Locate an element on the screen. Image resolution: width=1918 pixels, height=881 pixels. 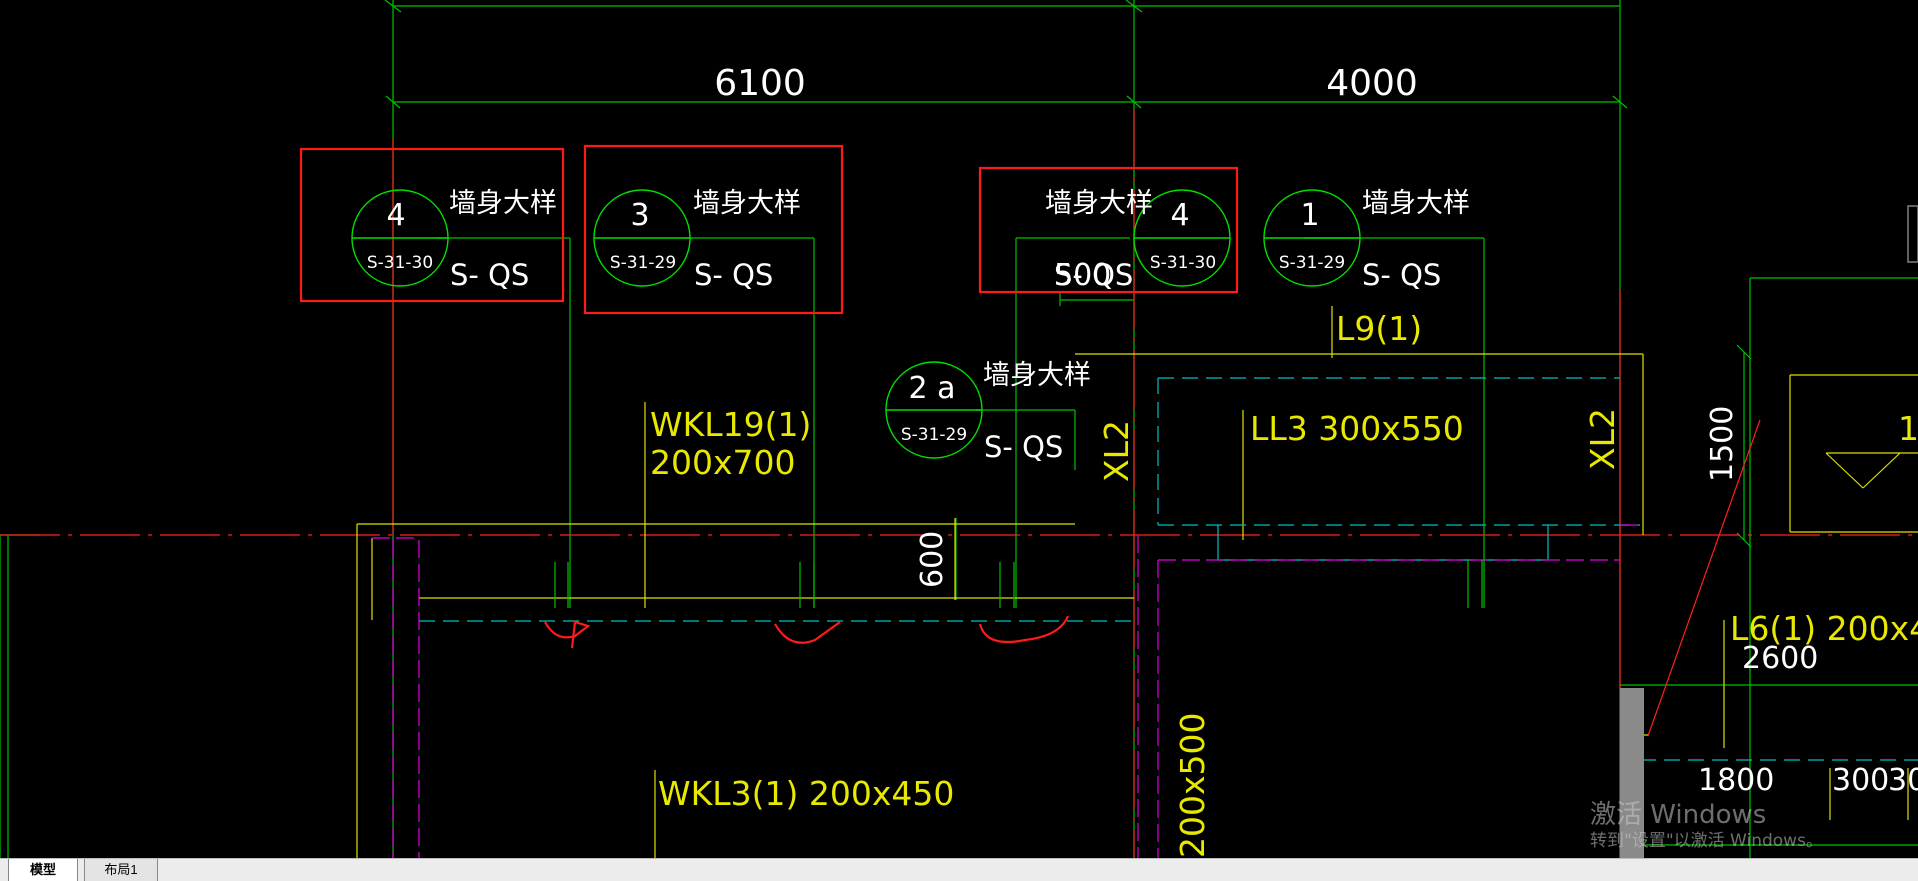
dimension-30: 30 is located at coordinates (1903, 780).